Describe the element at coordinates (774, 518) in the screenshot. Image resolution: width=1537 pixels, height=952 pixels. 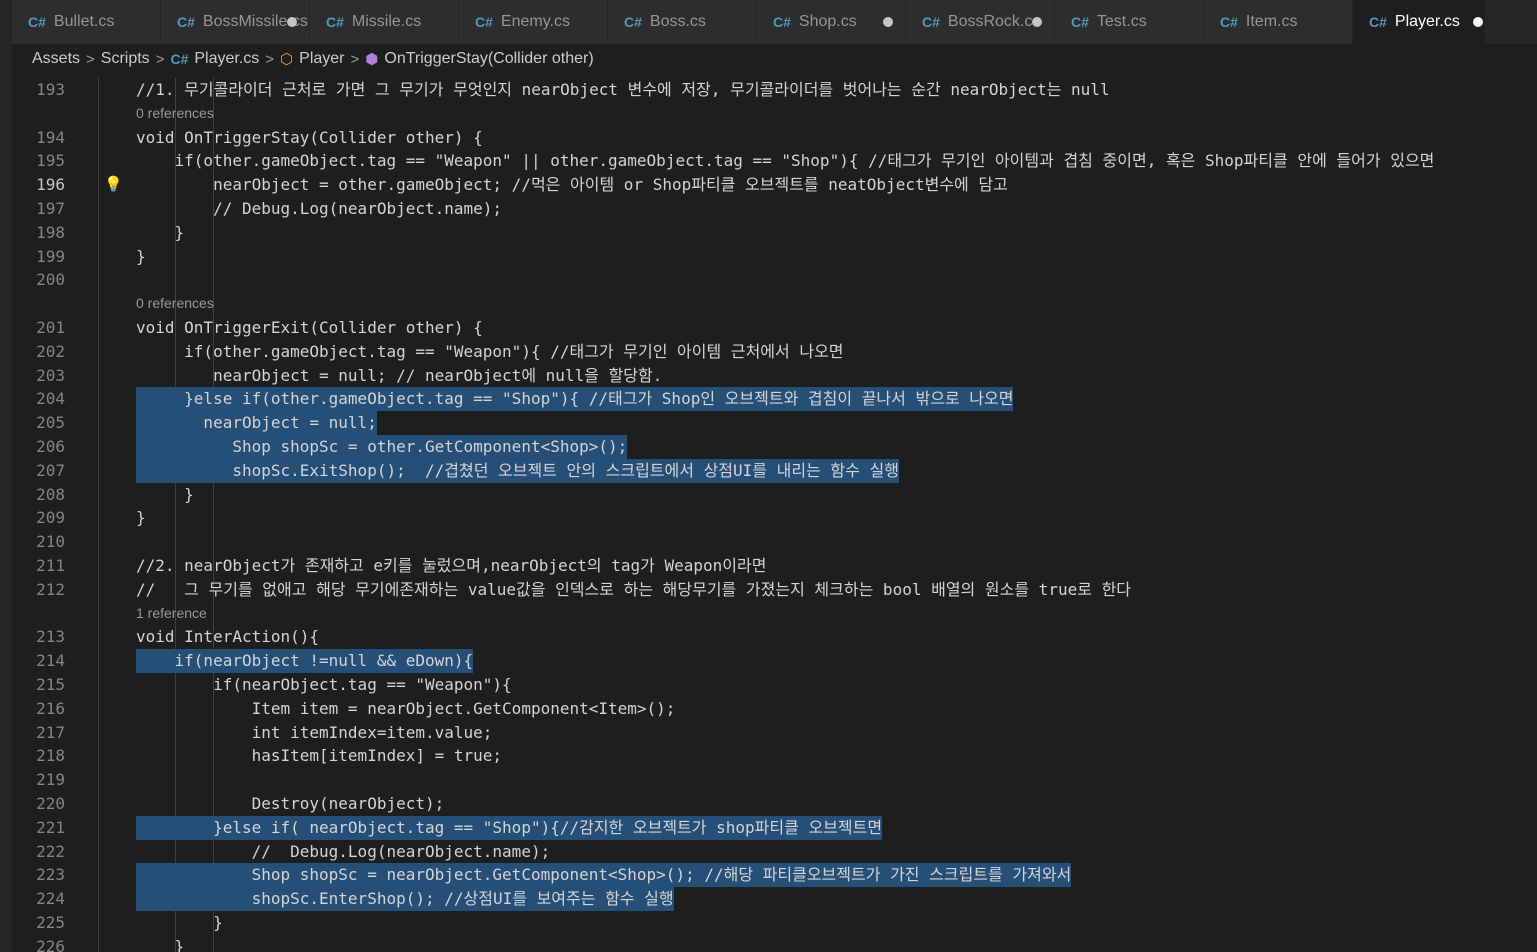
I see `code-line: 209}` at that location.